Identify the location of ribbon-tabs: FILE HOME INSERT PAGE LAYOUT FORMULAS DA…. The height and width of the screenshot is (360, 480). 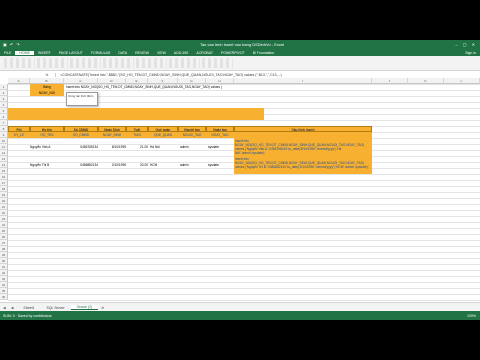
(240, 52).